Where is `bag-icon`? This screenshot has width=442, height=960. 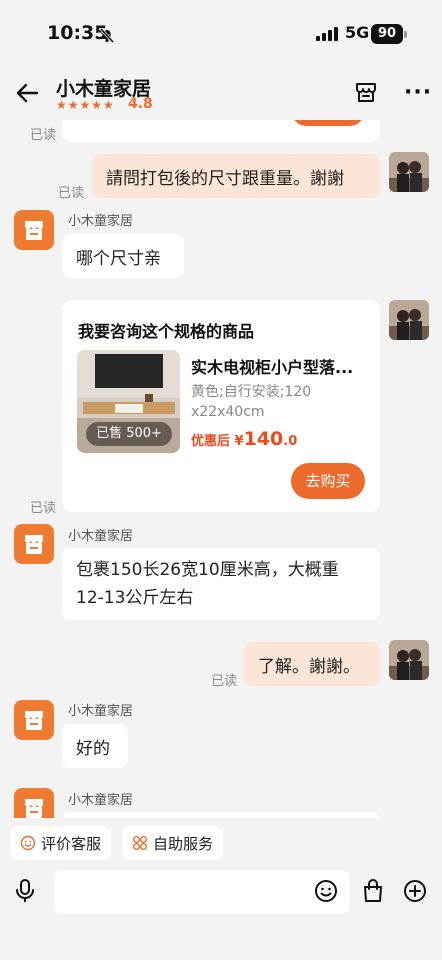 bag-icon is located at coordinates (373, 891).